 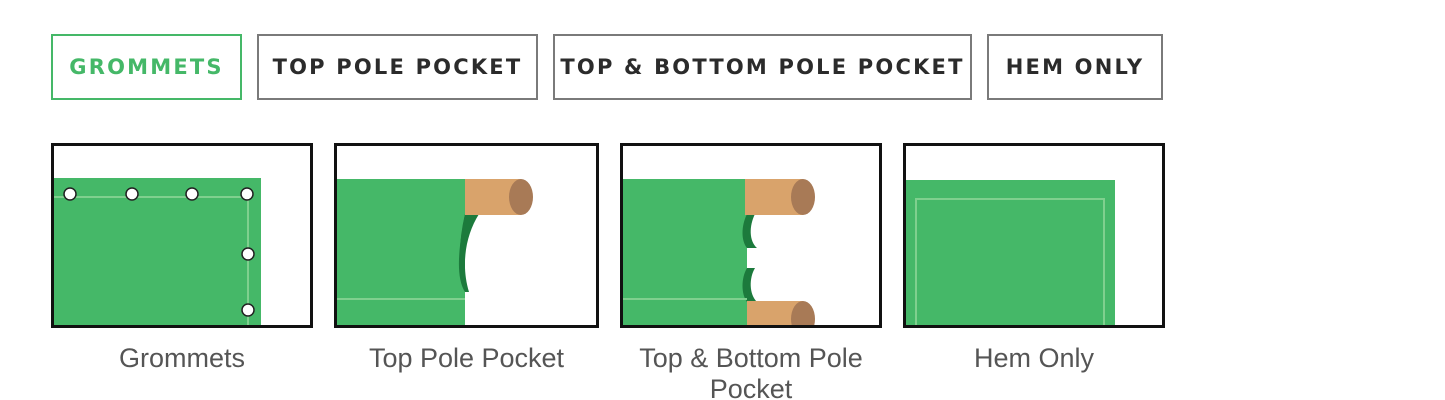 What do you see at coordinates (157, 251) in the screenshot?
I see `grommets-illustration` at bounding box center [157, 251].